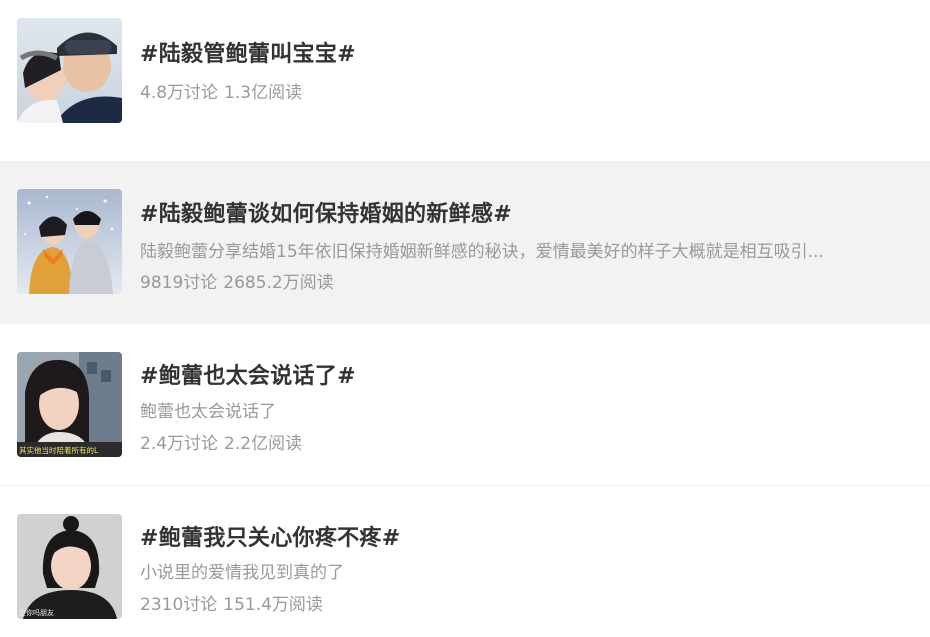 This screenshot has height=637, width=930. What do you see at coordinates (208, 412) in the screenshot?
I see `topic-description: 鲍蕾也太会说话了` at bounding box center [208, 412].